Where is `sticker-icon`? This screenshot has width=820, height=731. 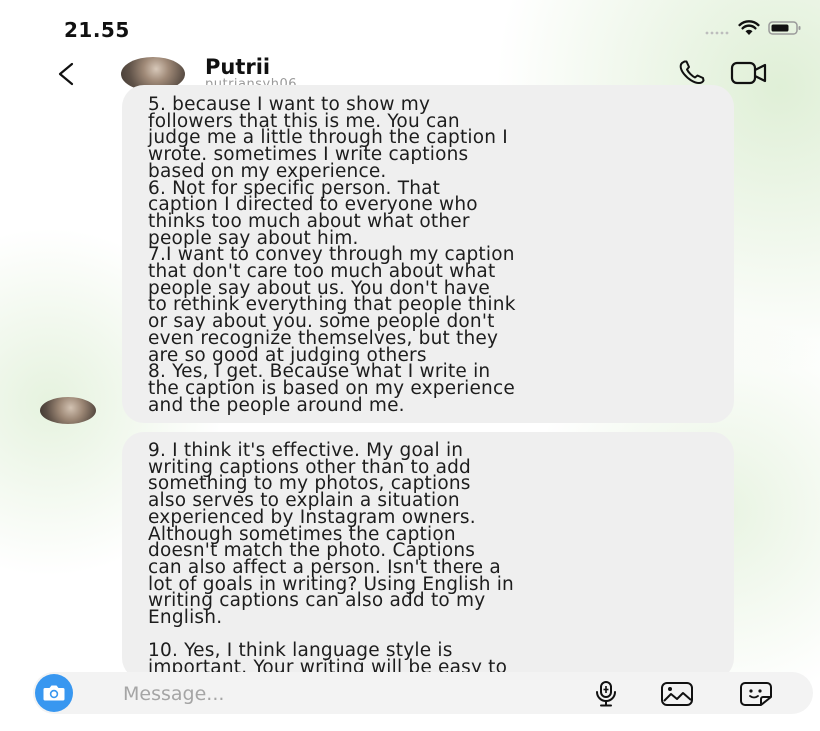 sticker-icon is located at coordinates (756, 694).